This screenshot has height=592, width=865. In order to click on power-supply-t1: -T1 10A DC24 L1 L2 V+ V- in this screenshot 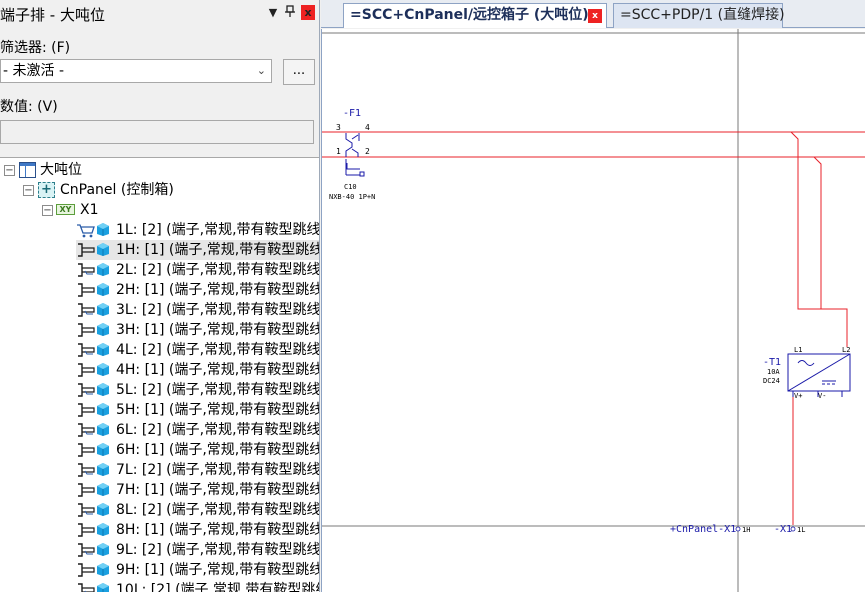, I will do `click(807, 373)`.